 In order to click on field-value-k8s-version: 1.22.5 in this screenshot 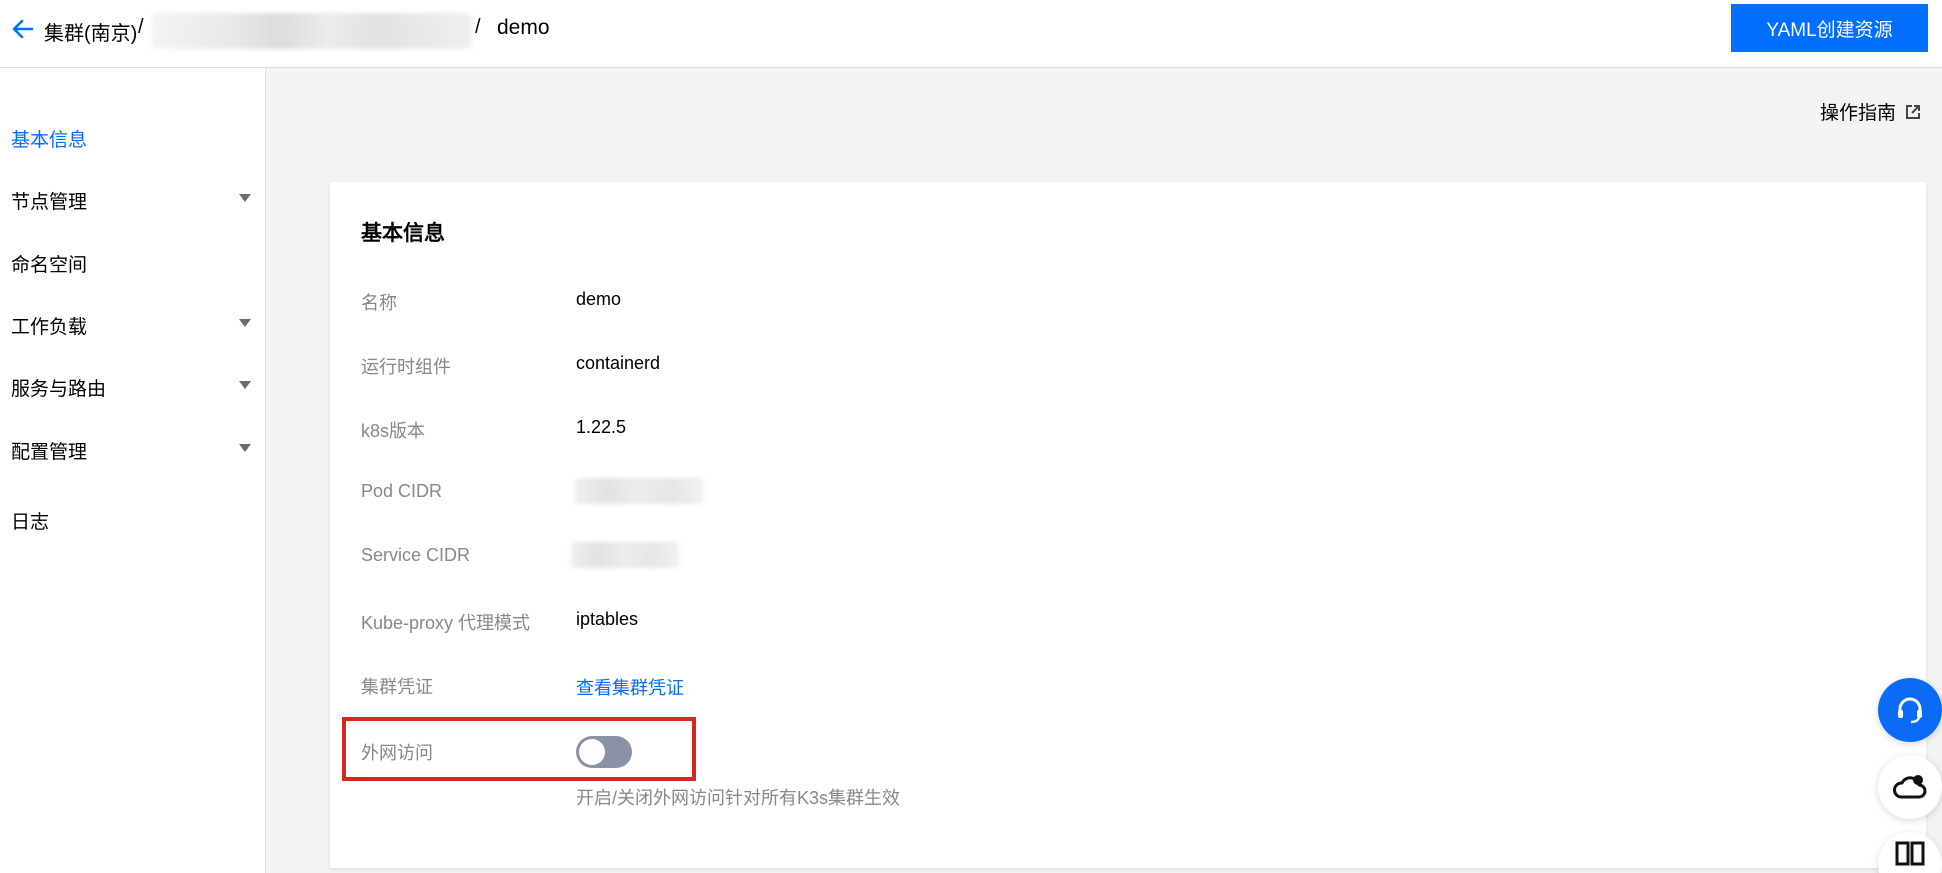, I will do `click(601, 427)`.